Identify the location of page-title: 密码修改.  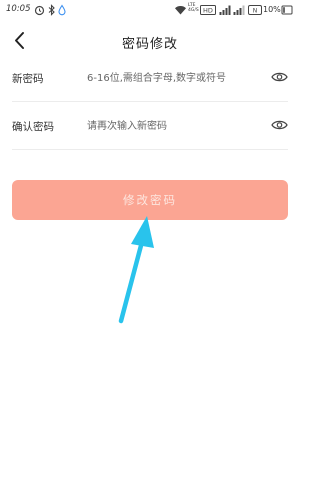
(149, 44).